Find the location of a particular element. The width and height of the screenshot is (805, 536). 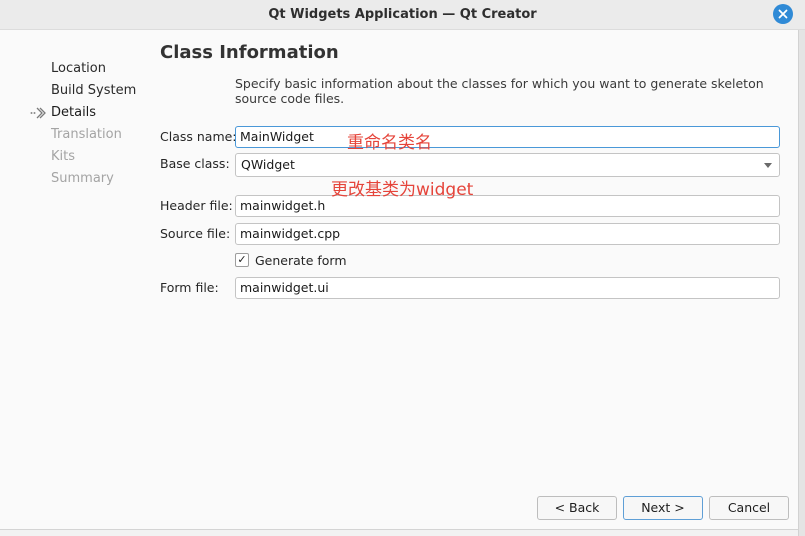

generate-form-row: ✓ Generate form is located at coordinates (291, 260).